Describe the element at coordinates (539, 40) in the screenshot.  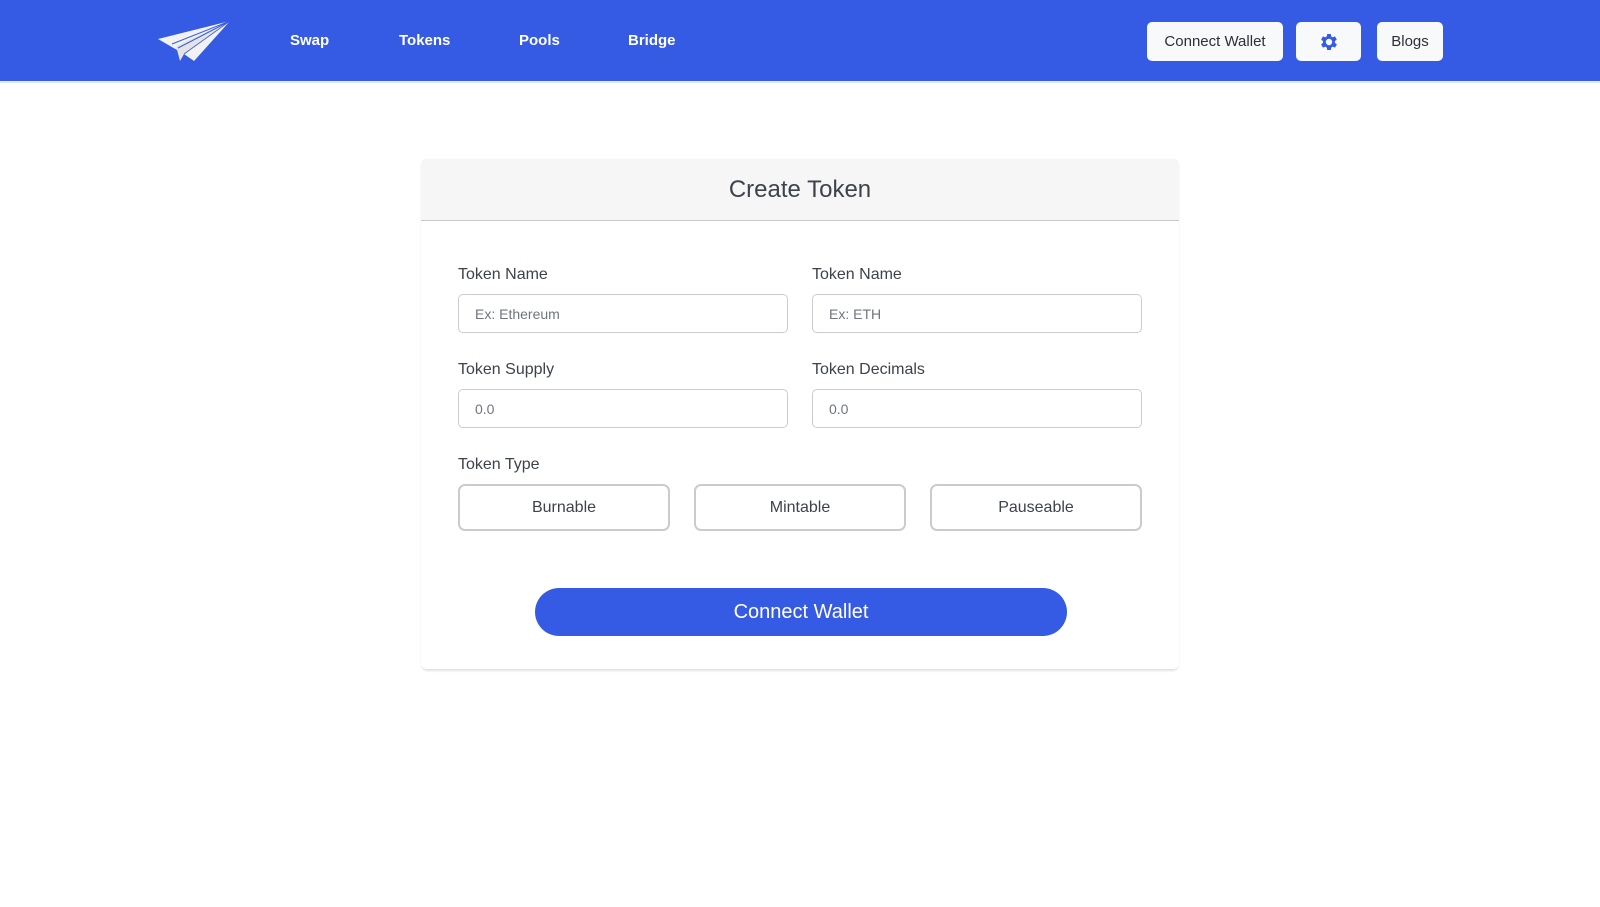
I see `nav-link-pools: Pools` at that location.